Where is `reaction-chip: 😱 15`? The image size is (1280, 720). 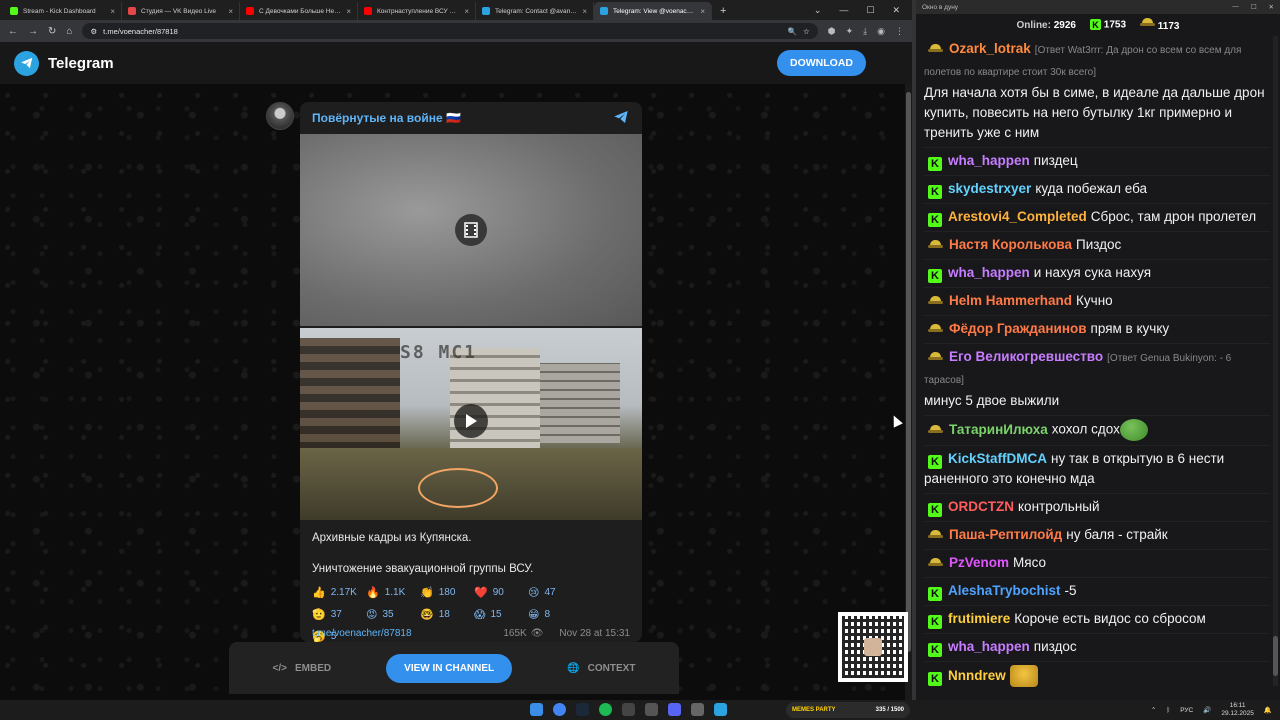
reaction-chip: 😱 15 is located at coordinates (501, 614).